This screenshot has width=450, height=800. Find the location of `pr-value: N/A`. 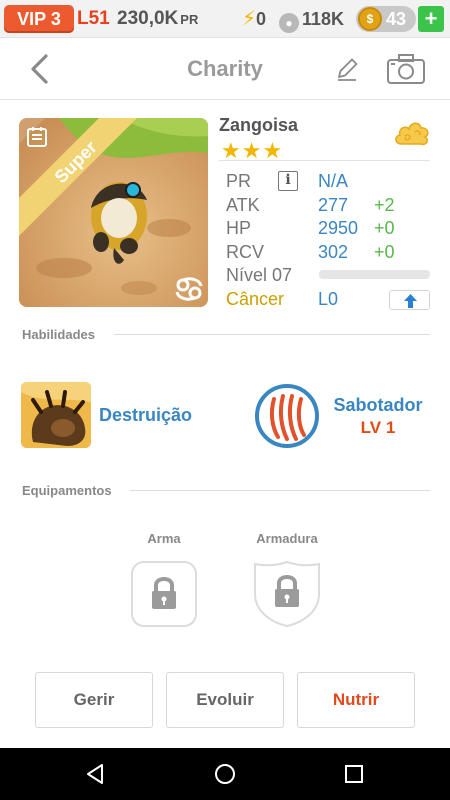

pr-value: N/A is located at coordinates (333, 181).